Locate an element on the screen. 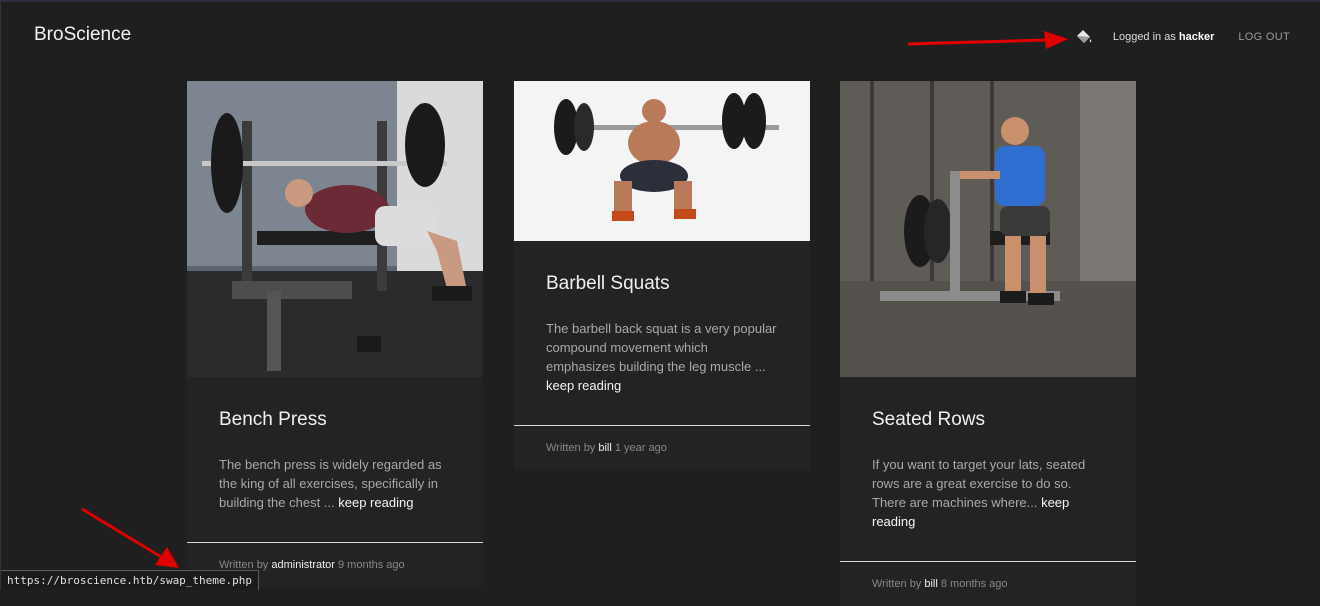 The width and height of the screenshot is (1320, 606). post-title: Seated Rows is located at coordinates (988, 420).